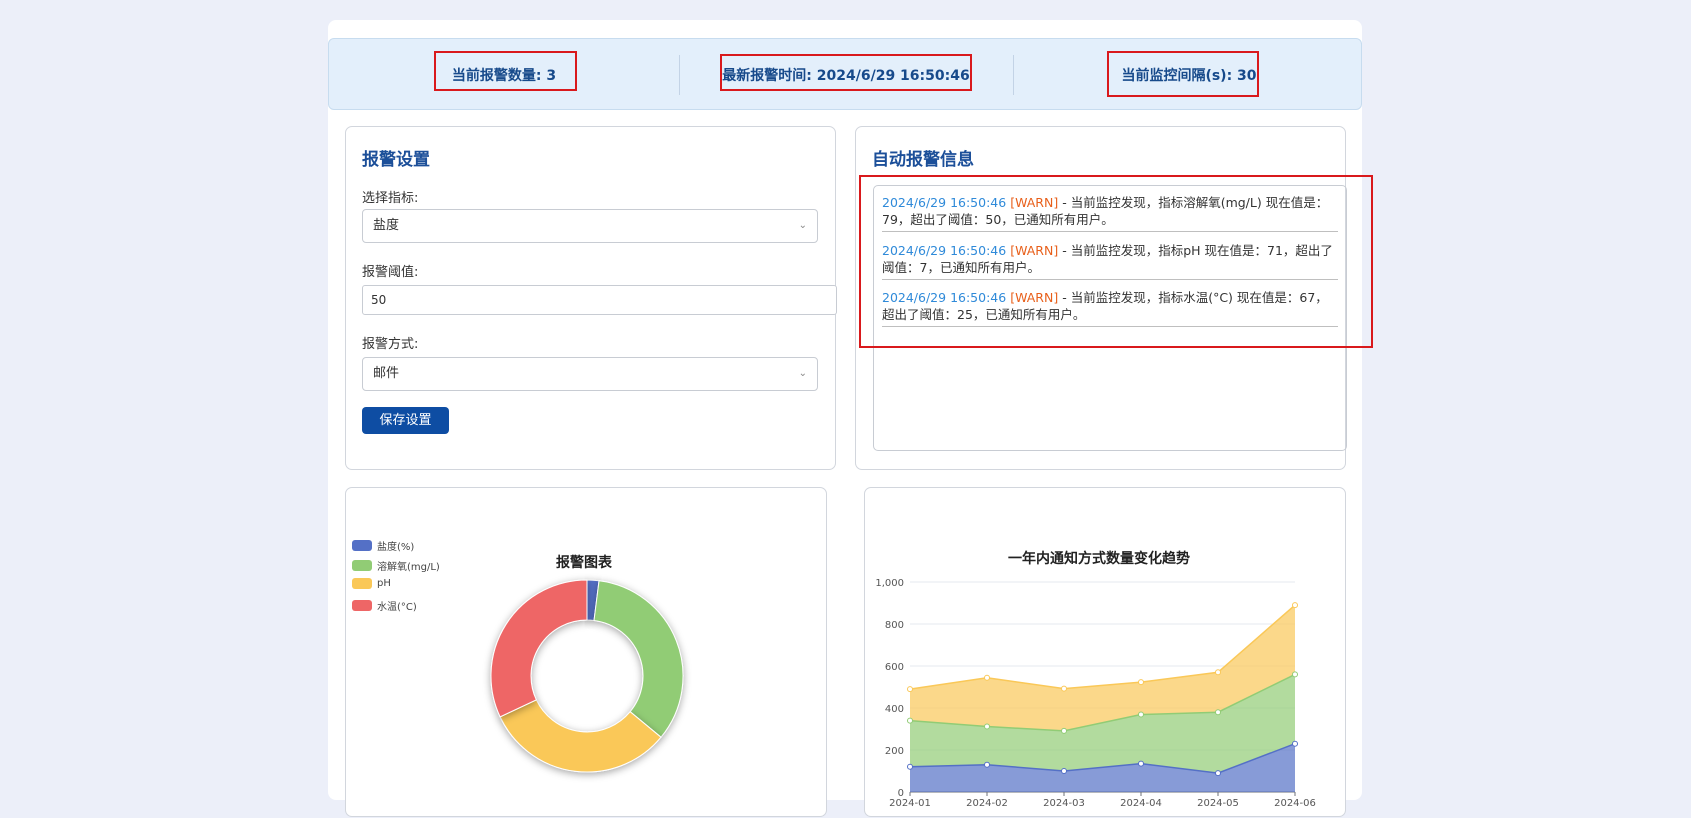 The height and width of the screenshot is (818, 1691). Describe the element at coordinates (390, 272) in the screenshot. I see `threshold-label: 报警阈值:` at that location.